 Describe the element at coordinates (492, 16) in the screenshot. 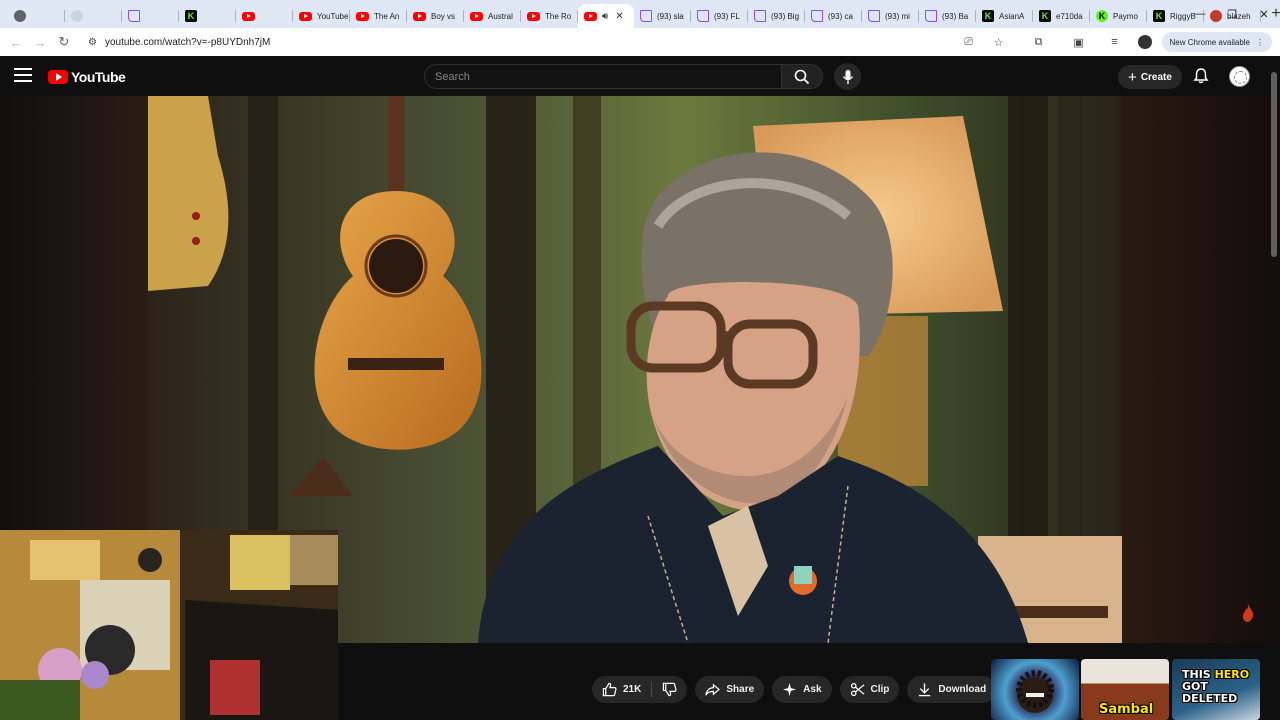

I see `browser-tab: Austral` at that location.